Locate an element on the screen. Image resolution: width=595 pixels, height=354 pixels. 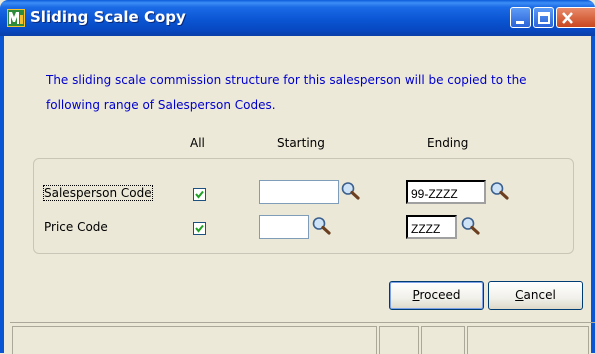
salesperson-code-starting-lookup-icon is located at coordinates (351, 191).